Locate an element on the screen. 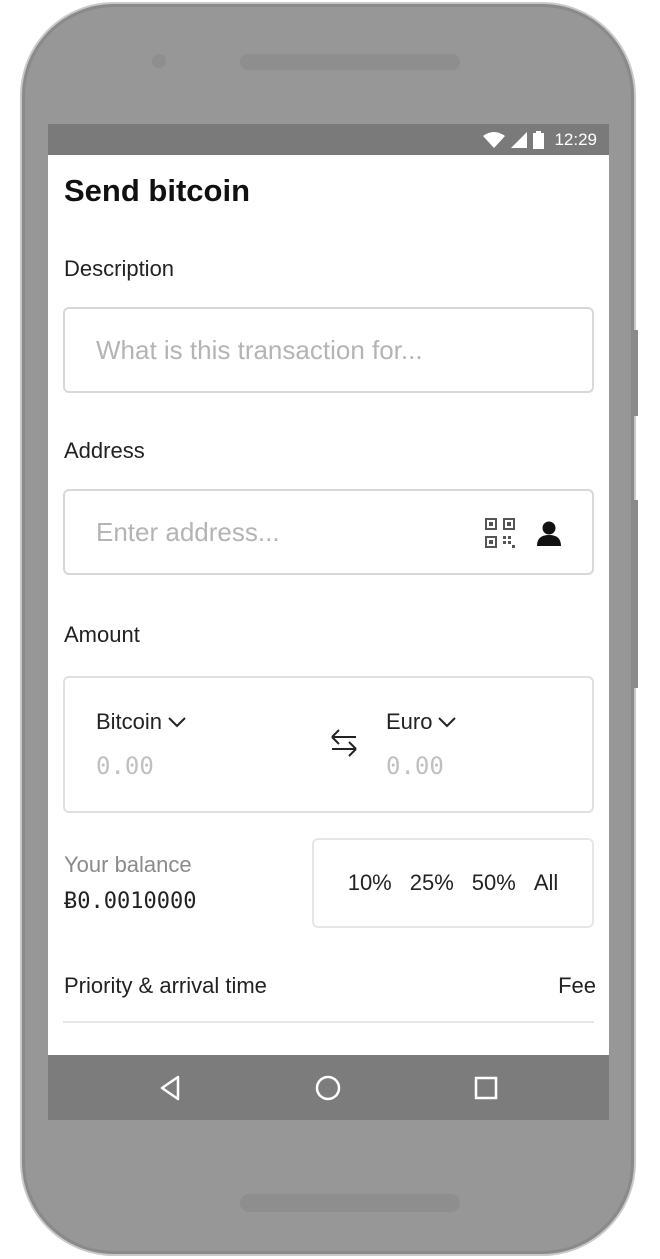  signal-icon is located at coordinates (519, 139).